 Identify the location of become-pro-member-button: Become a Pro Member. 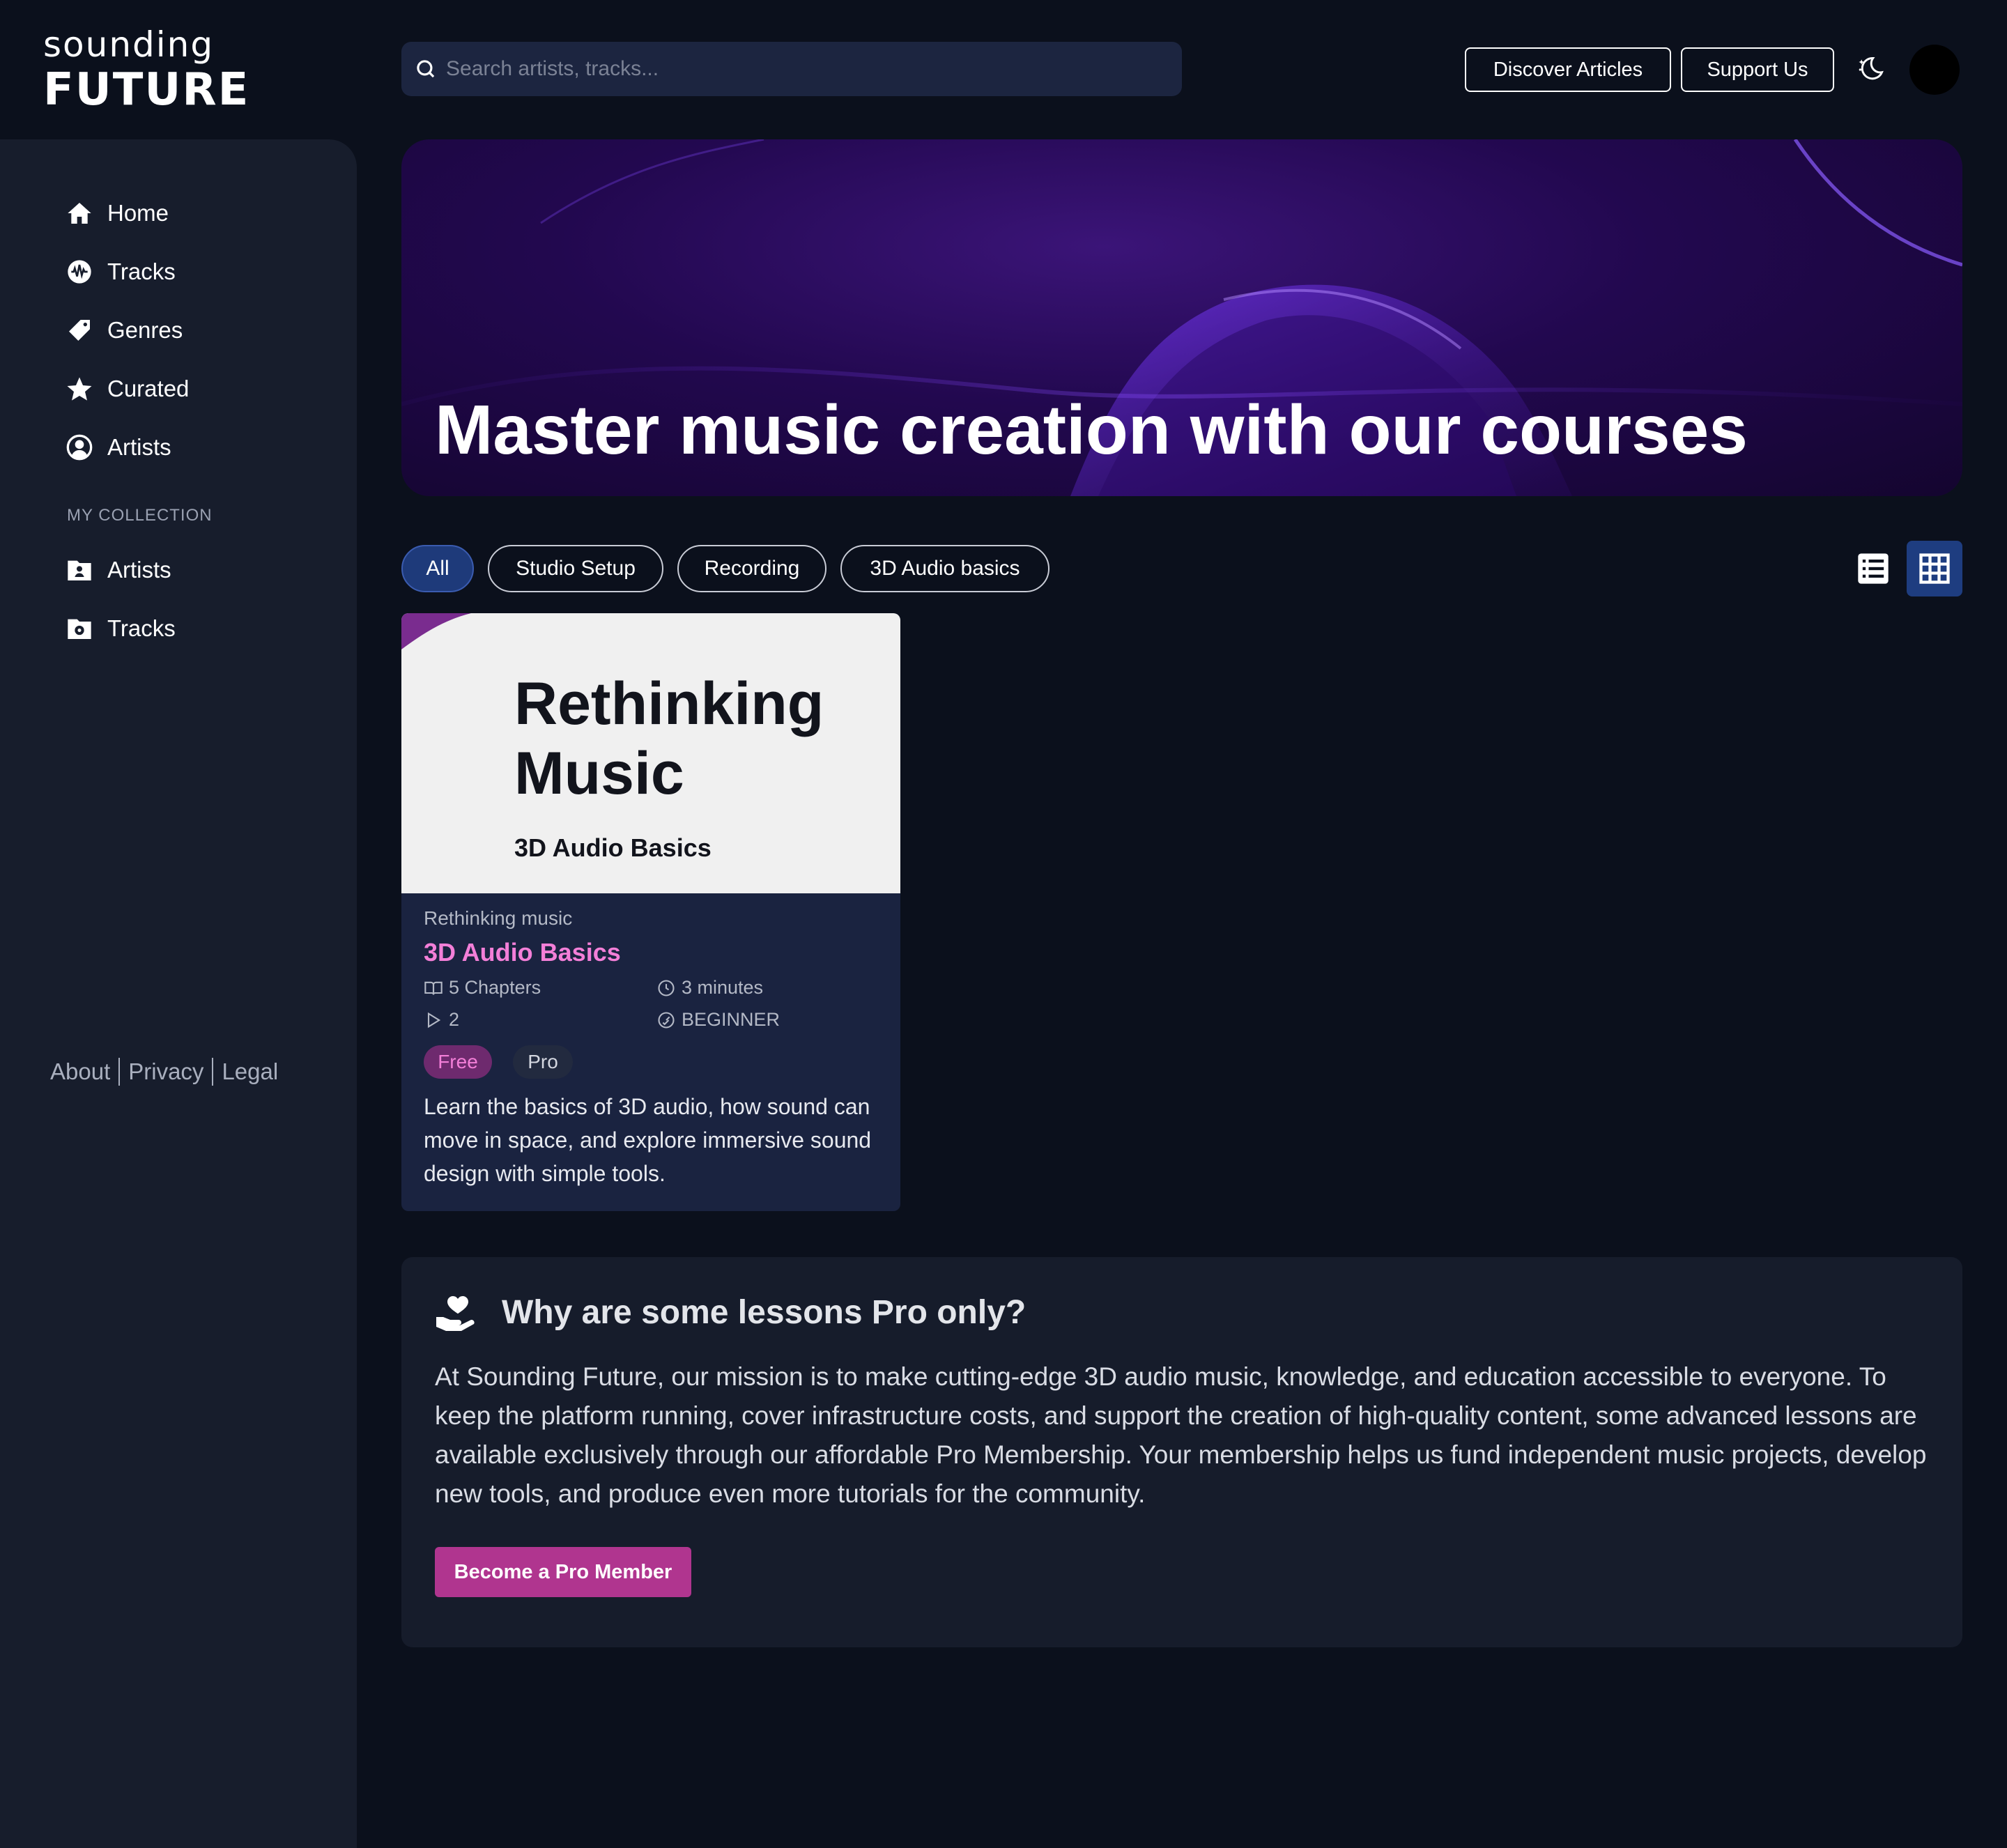
(563, 1572).